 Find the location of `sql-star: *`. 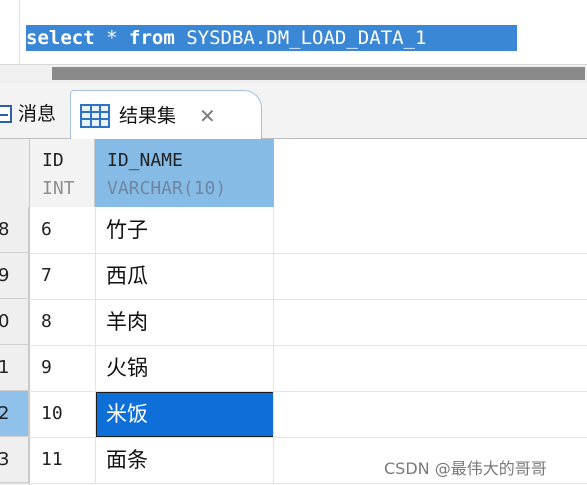

sql-star: * is located at coordinates (112, 38).